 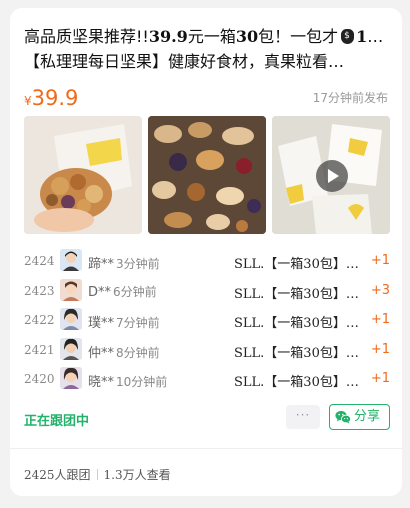 What do you see at coordinates (206, 448) in the screenshot?
I see `divider` at bounding box center [206, 448].